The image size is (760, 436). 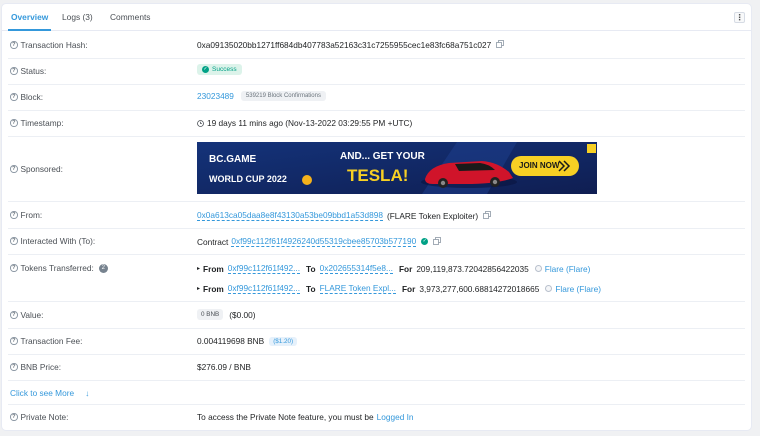 What do you see at coordinates (41, 169) in the screenshot?
I see `sponsored-label-text: Sponsored:` at bounding box center [41, 169].